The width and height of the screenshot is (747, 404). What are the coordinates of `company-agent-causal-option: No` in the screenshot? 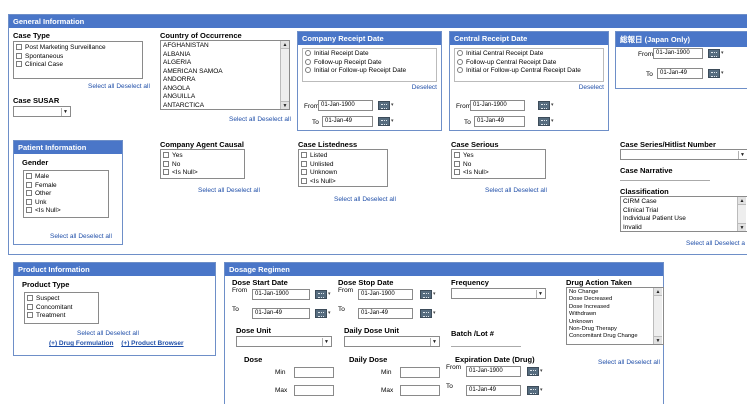 It's located at (202, 165).